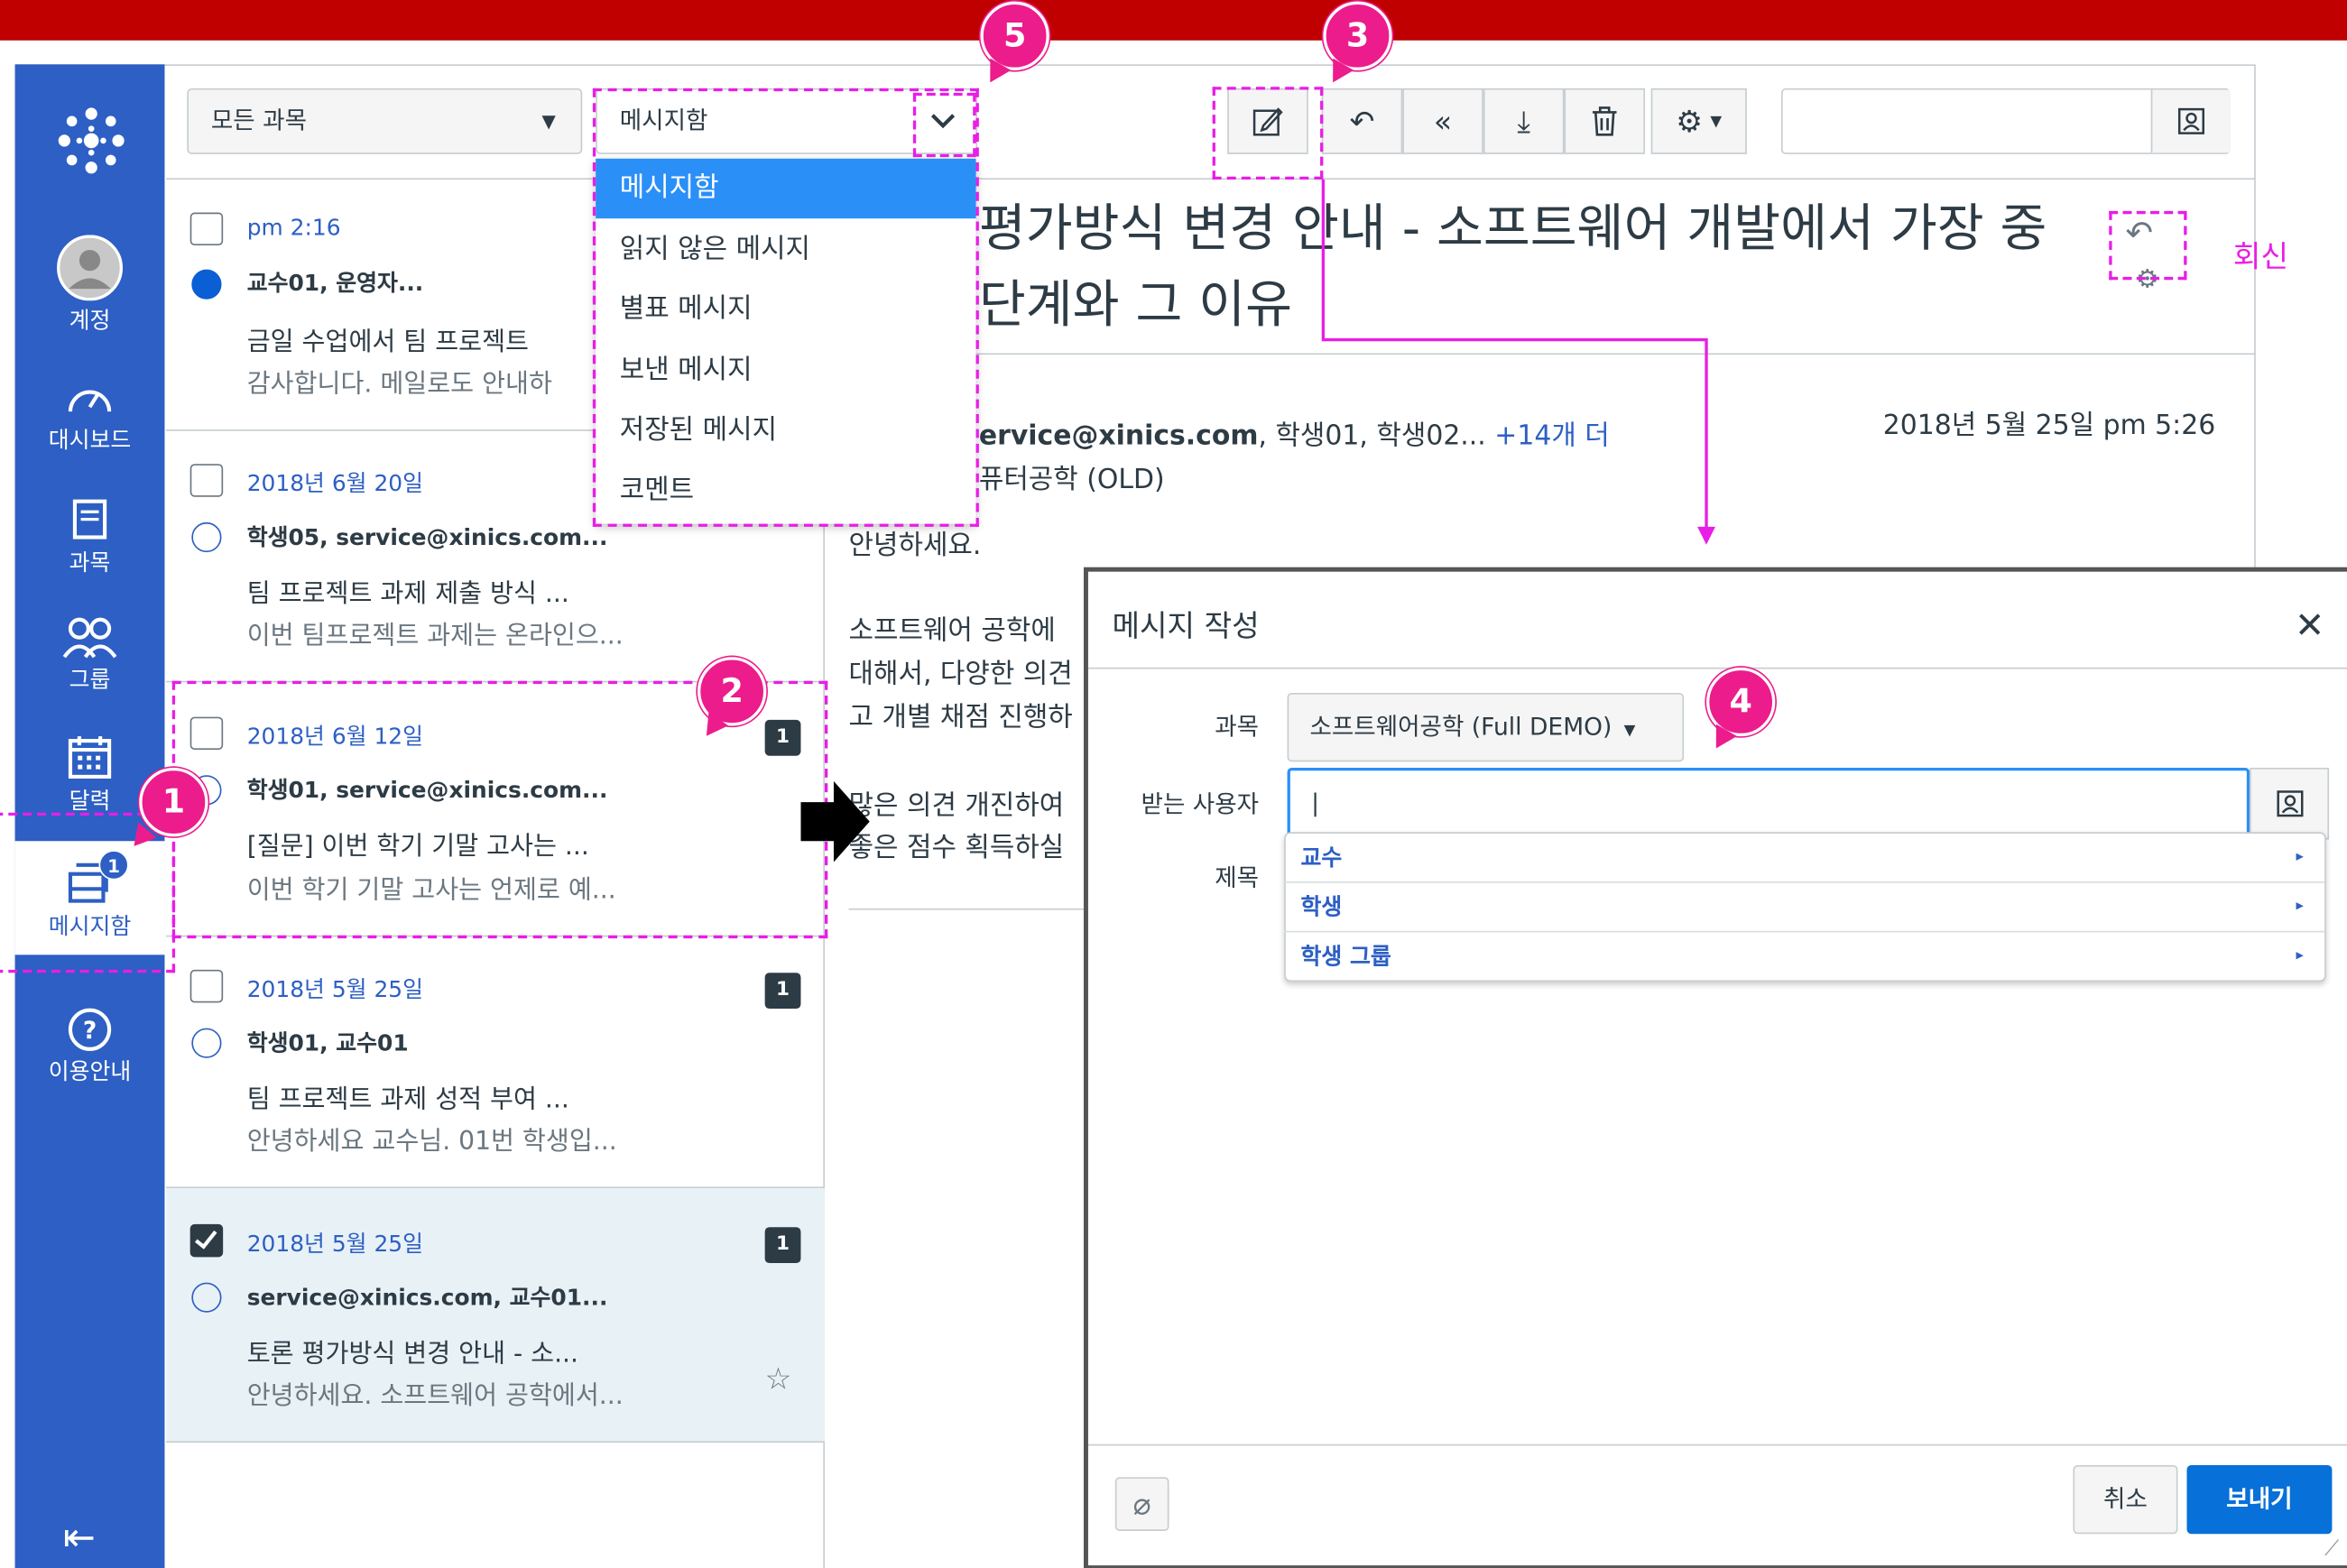  Describe the element at coordinates (174, 802) in the screenshot. I see `callout-1: 1` at that location.